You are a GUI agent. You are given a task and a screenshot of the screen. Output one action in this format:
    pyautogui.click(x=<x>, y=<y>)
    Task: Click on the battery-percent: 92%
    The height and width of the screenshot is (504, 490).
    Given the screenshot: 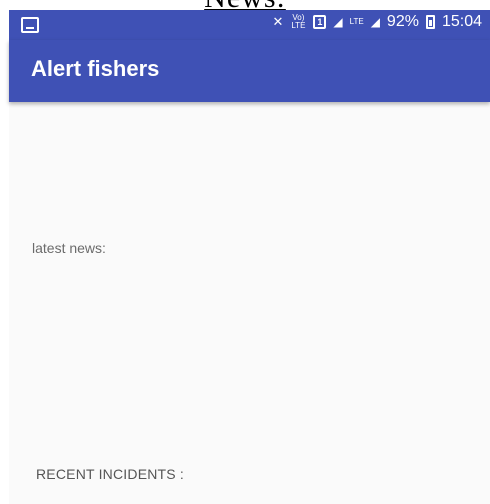 What is the action you would take?
    pyautogui.click(x=402, y=21)
    